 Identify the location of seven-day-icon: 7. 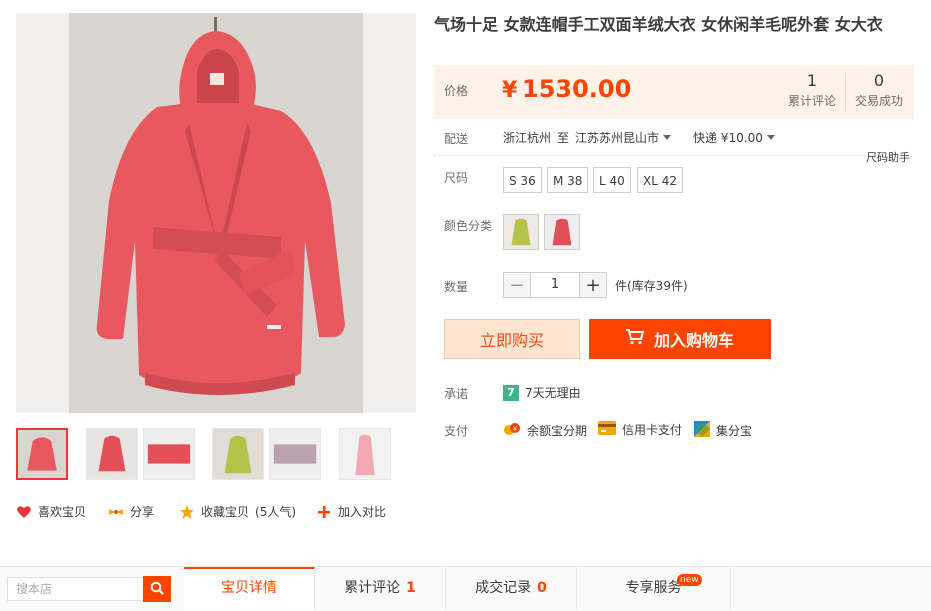
(511, 392).